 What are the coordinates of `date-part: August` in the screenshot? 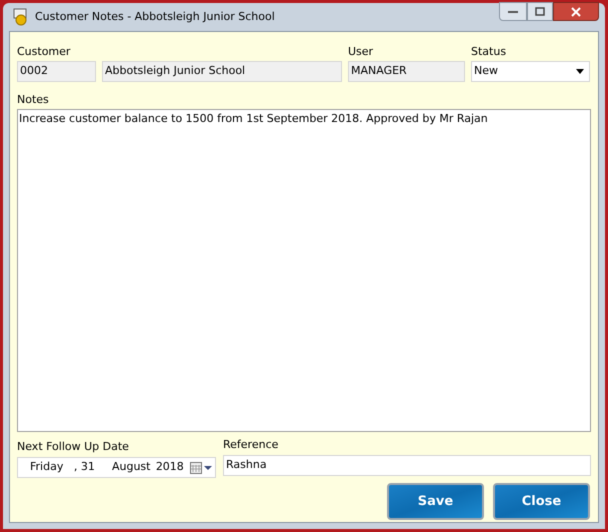 It's located at (132, 467).